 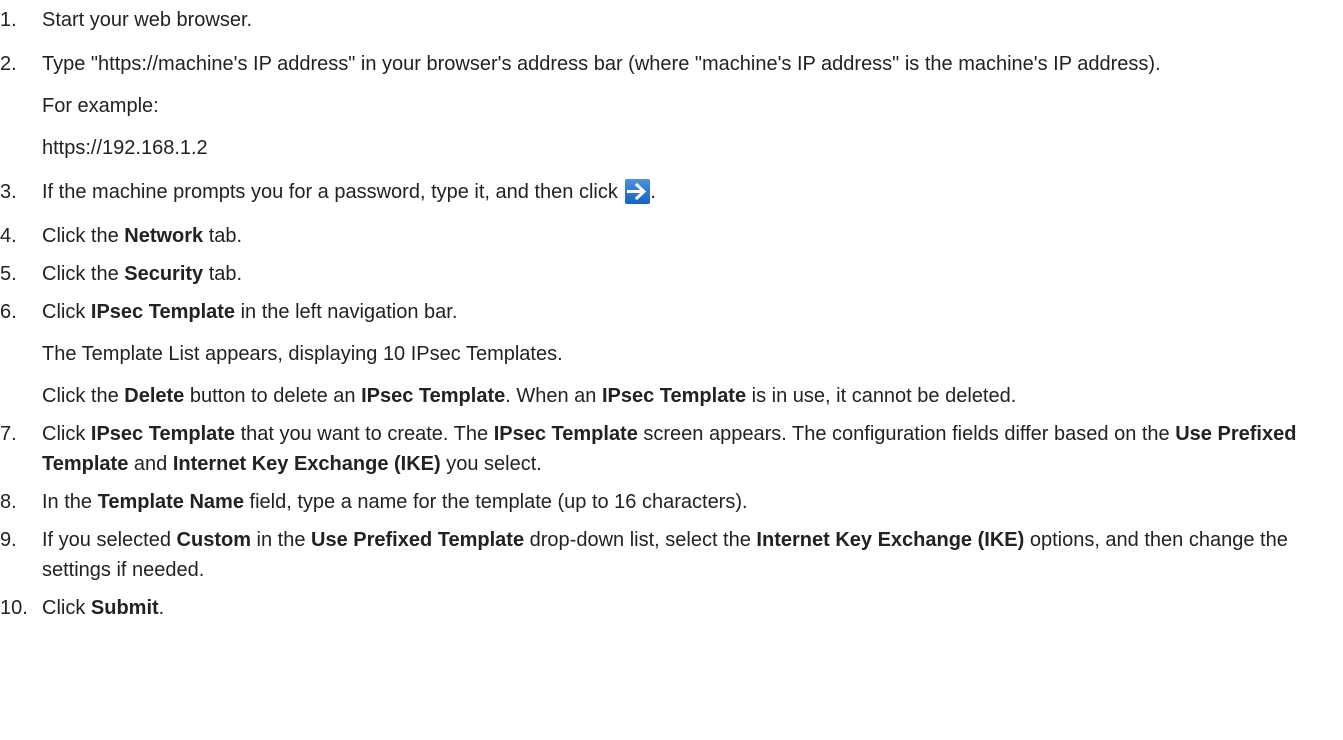 I want to click on ui-term: Security, so click(x=164, y=274).